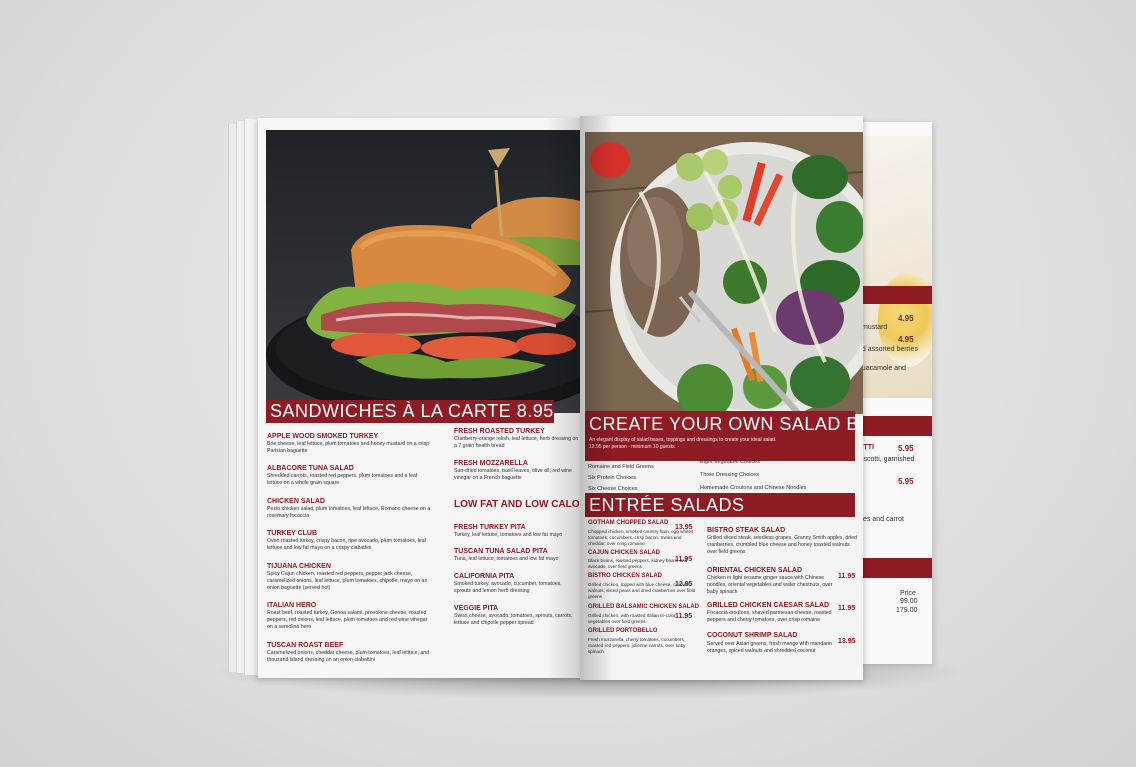  Describe the element at coordinates (726, 424) in the screenshot. I see `salad-bar-banner-title: CREATE YOUR OWN SALAD BAR` at that location.